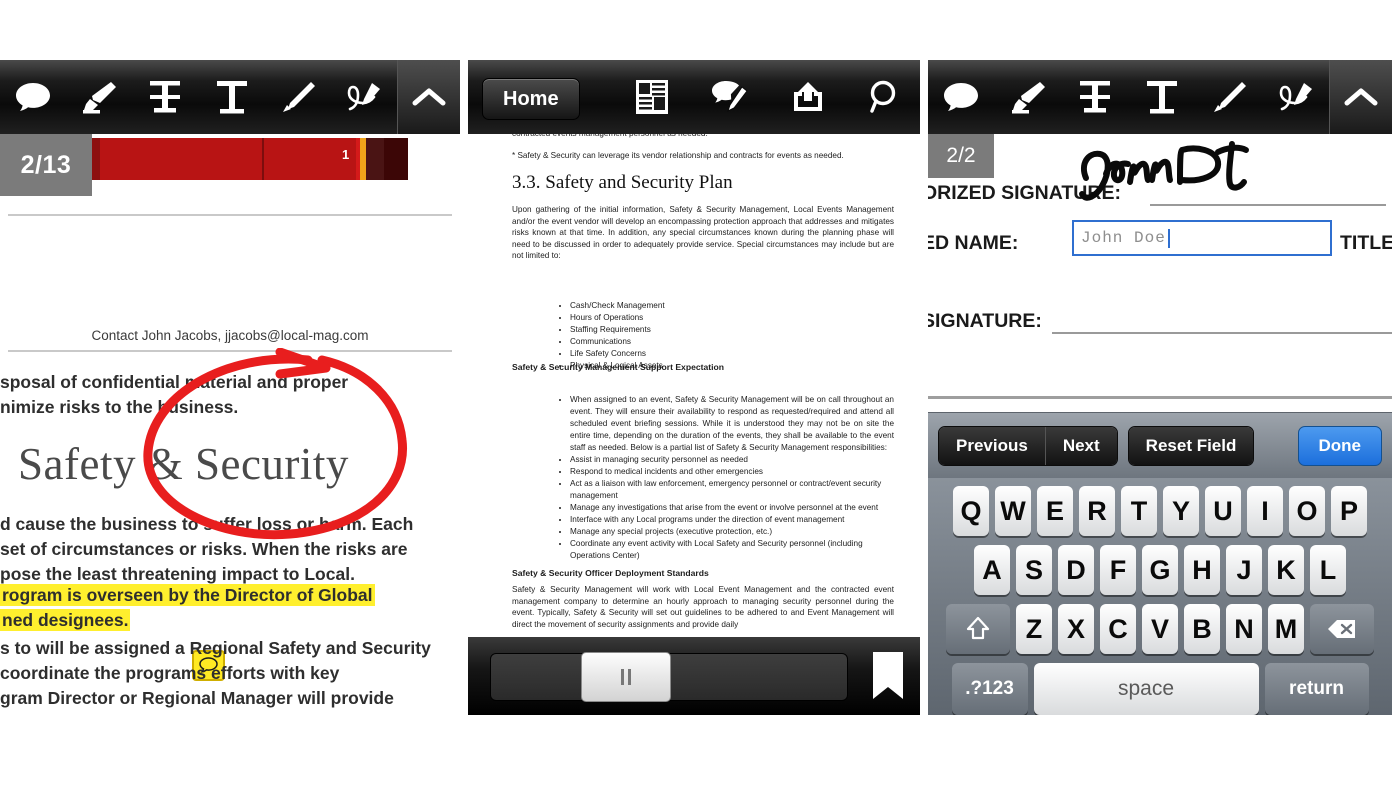 This screenshot has width=1392, height=785. I want to click on key-E: E, so click(1055, 511).